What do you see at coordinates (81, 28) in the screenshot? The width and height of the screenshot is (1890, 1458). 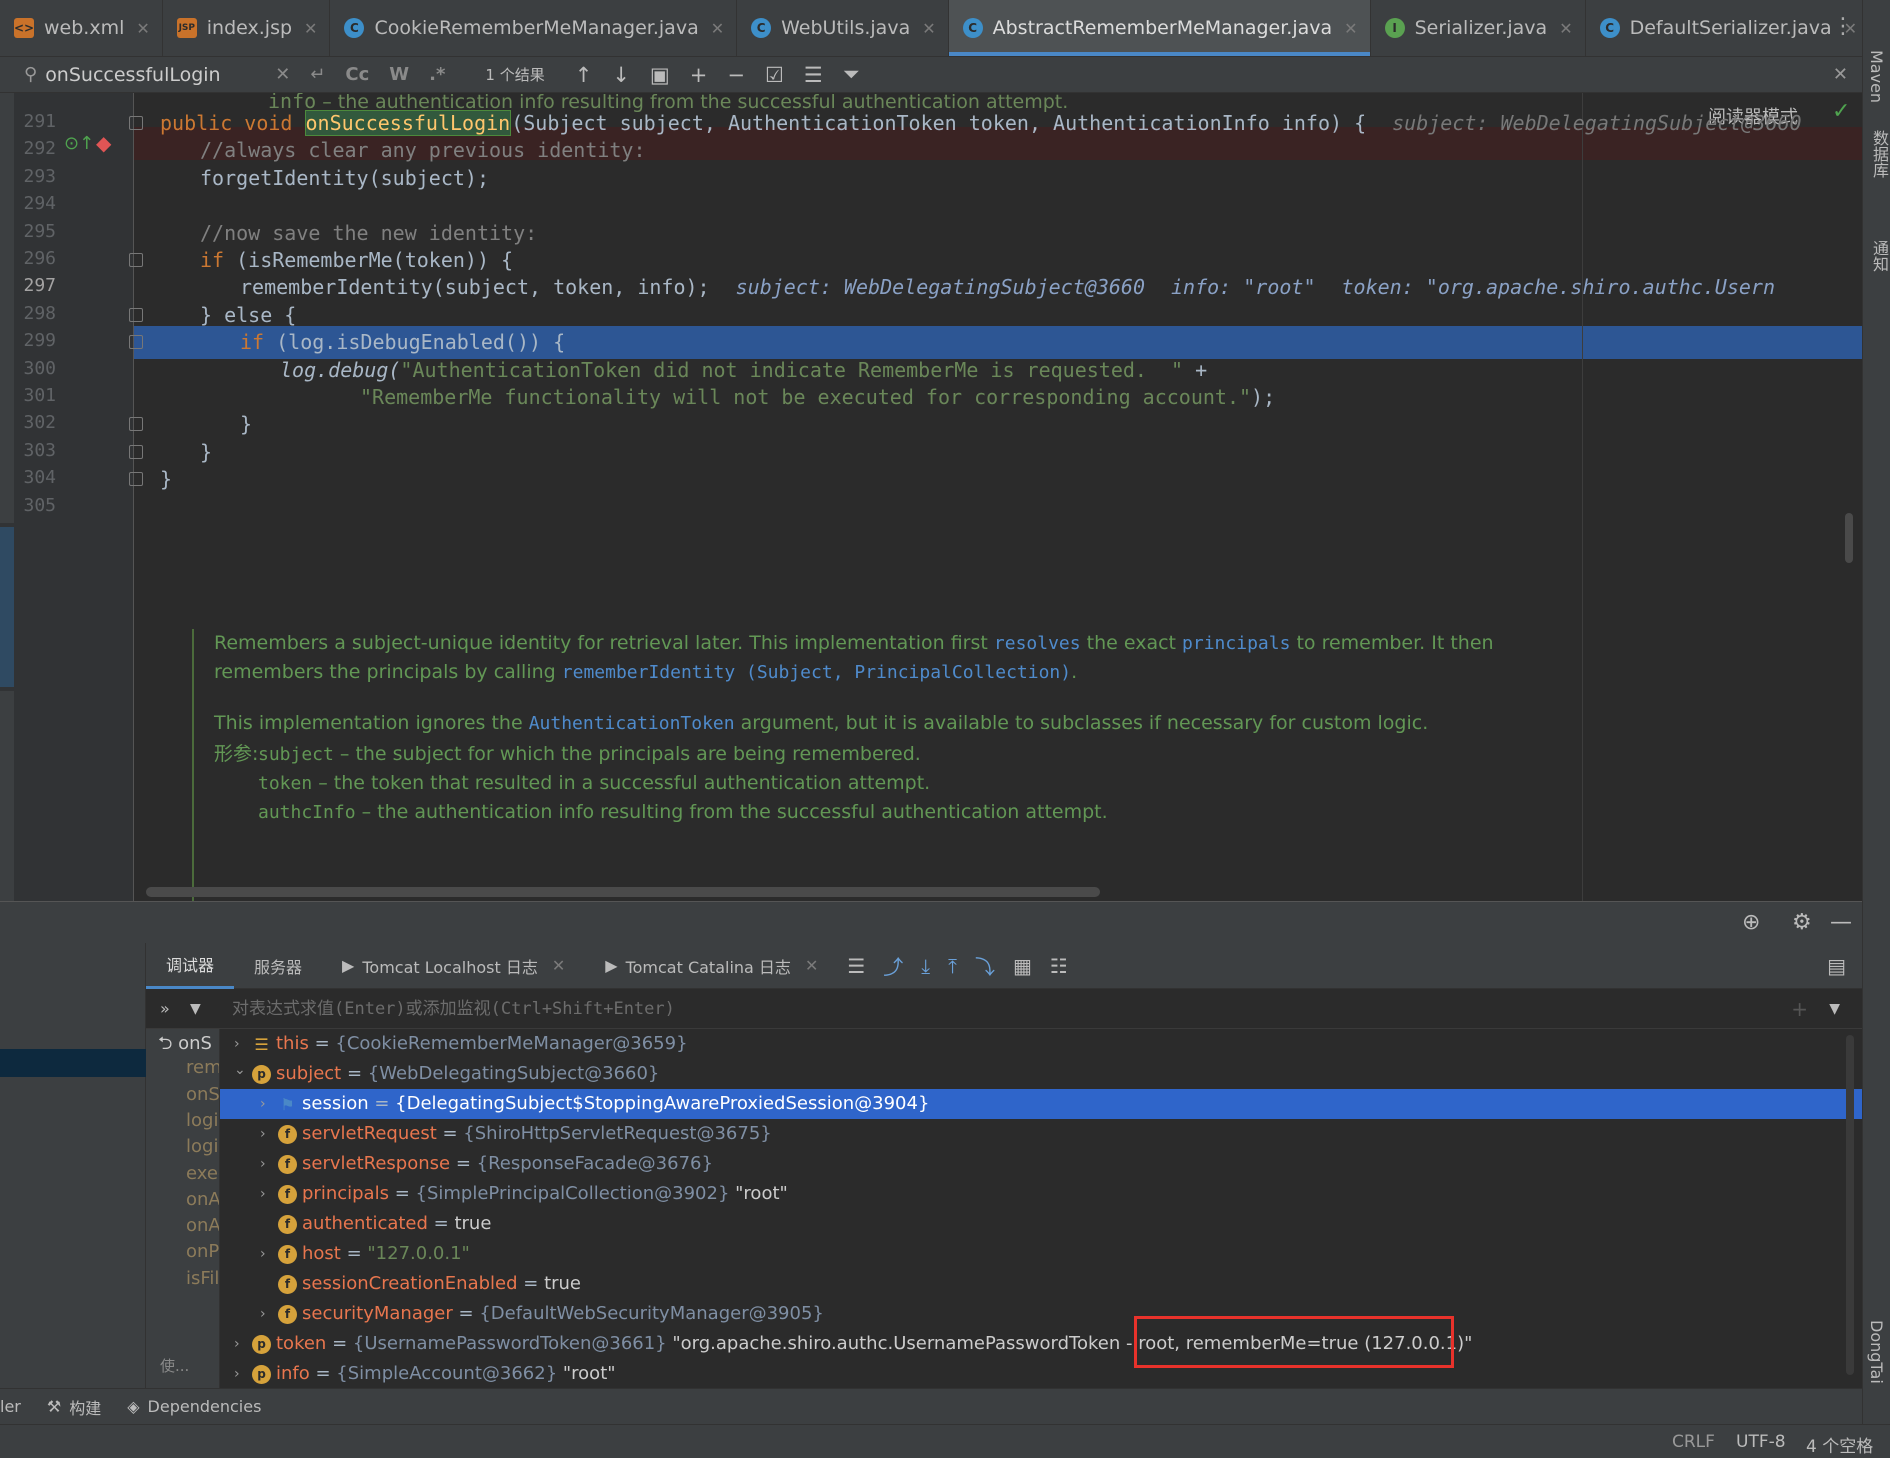 I see `editor-tab: <> web.xml ✕` at bounding box center [81, 28].